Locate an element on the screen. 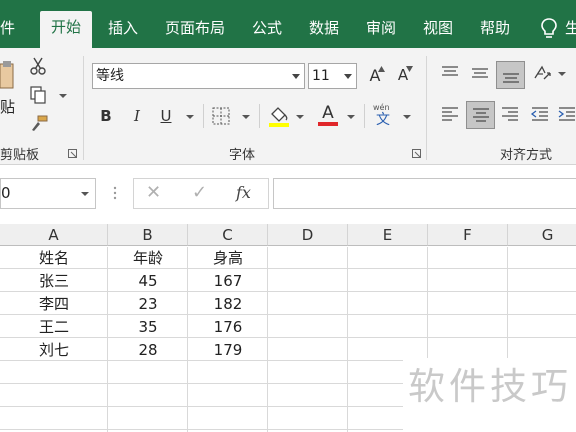 This screenshot has width=576, height=432. formula-buttons: ✕ ✓ fx is located at coordinates (201, 193).